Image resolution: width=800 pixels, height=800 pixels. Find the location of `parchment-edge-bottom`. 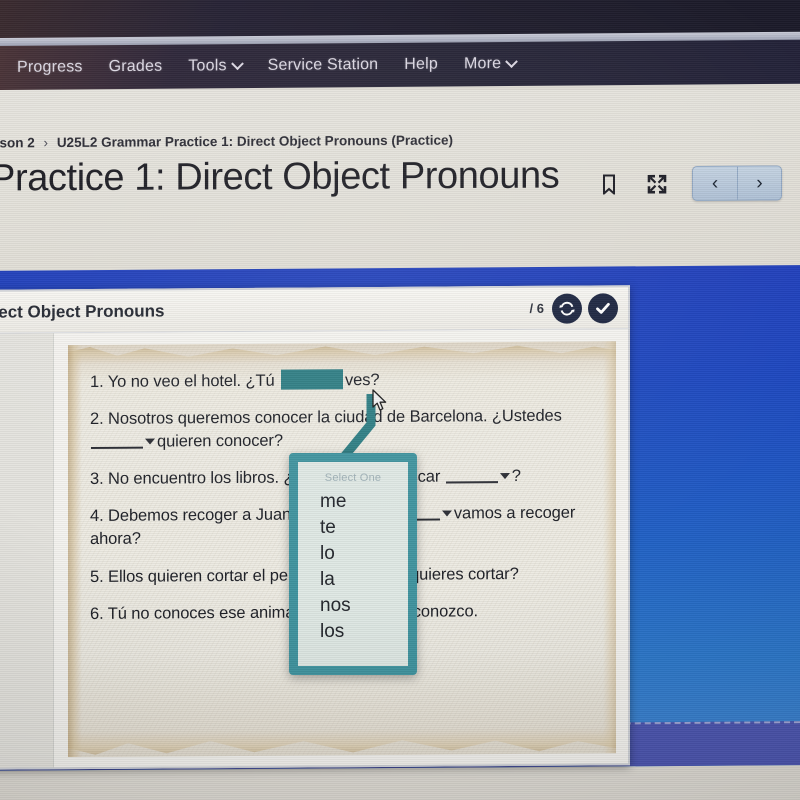

parchment-edge-bottom is located at coordinates (342, 742).